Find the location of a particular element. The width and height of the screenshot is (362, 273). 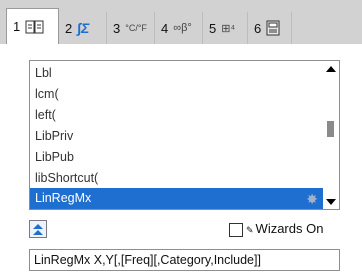

tab-number: 1 is located at coordinates (17, 26).